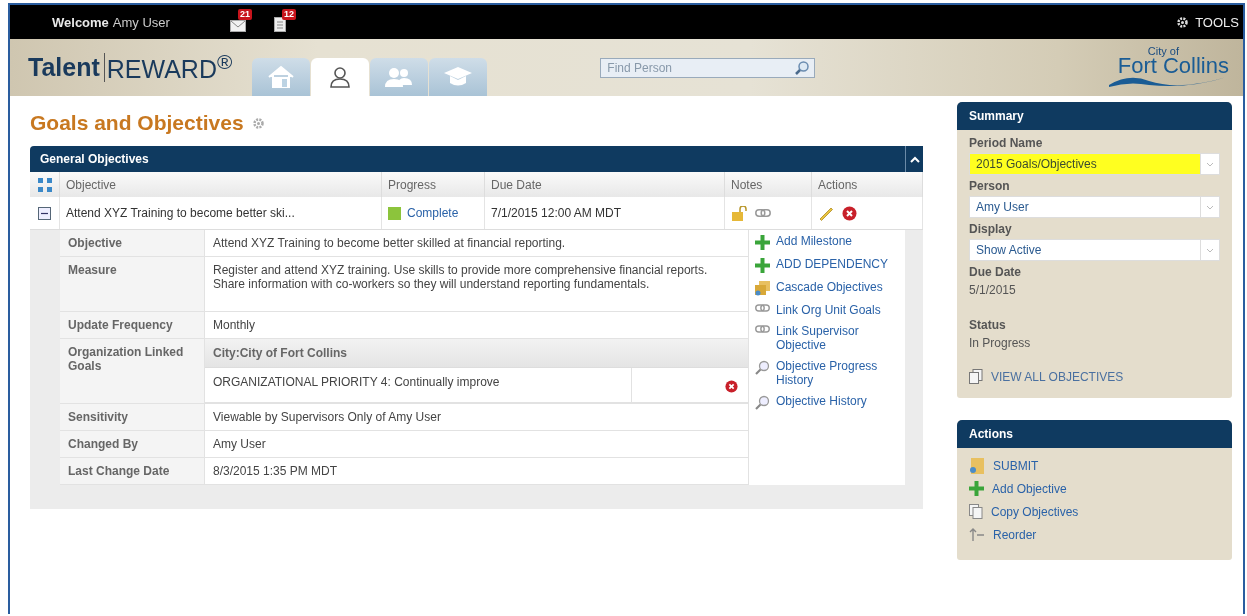 The width and height of the screenshot is (1247, 616). Describe the element at coordinates (132, 371) in the screenshot. I see `detail-label: Organization Linked Goals` at that location.